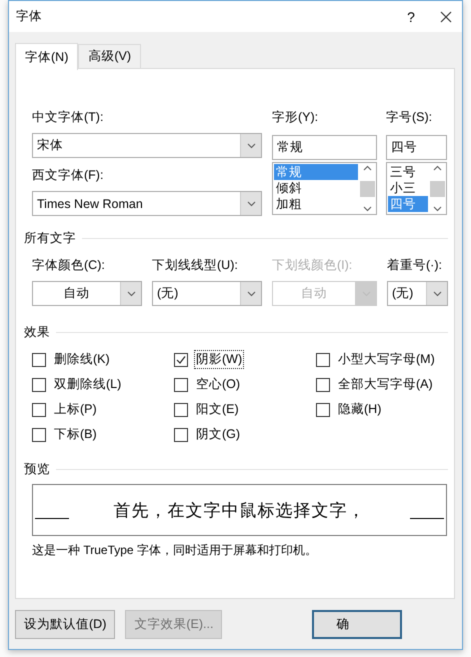  Describe the element at coordinates (316, 188) in the screenshot. I see `list-option: 倾斜` at that location.